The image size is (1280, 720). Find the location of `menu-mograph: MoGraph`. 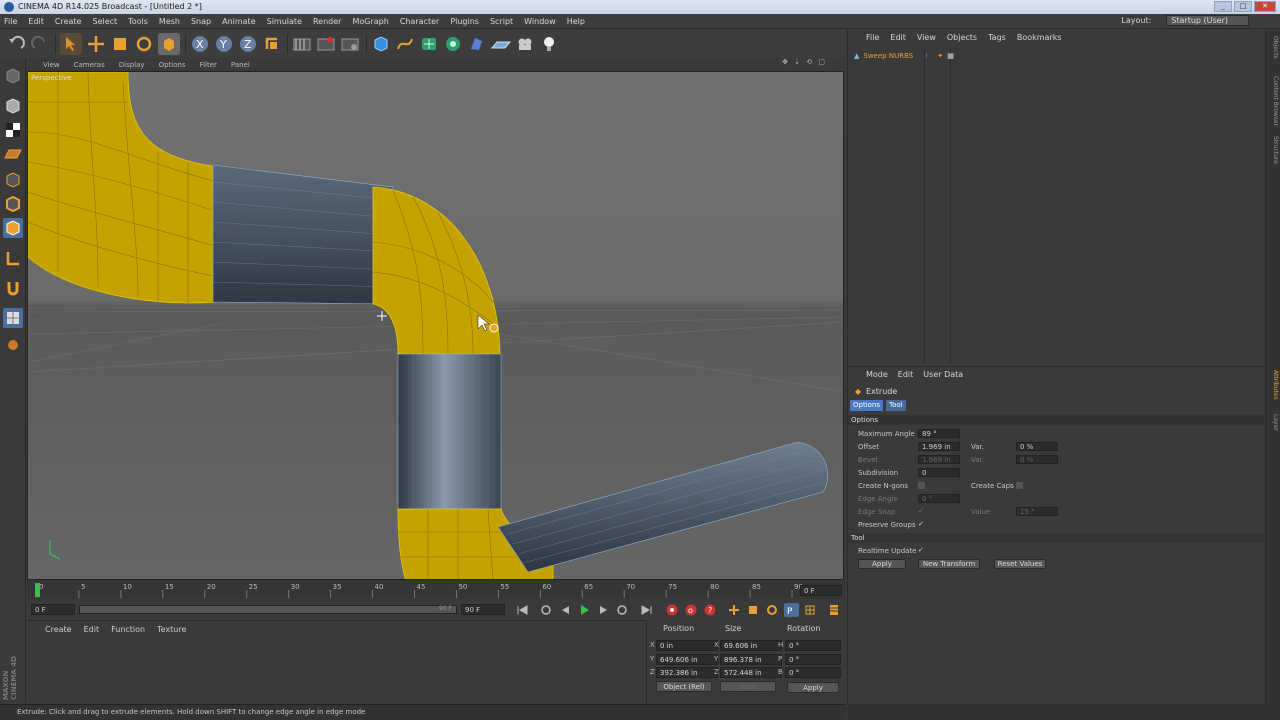

menu-mograph: MoGraph is located at coordinates (370, 21).